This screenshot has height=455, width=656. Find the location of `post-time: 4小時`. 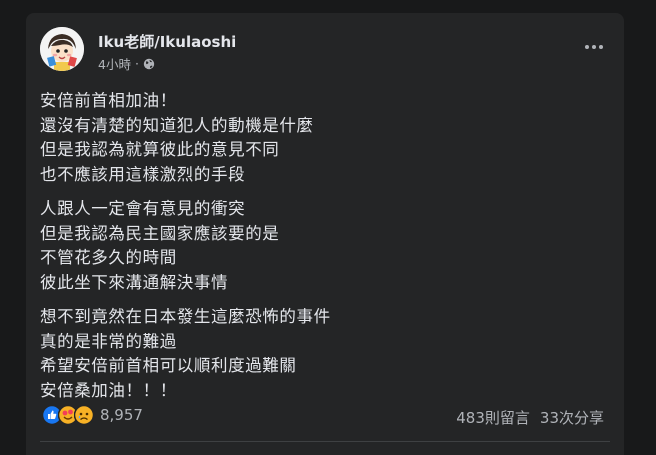

post-time: 4小時 is located at coordinates (114, 63).